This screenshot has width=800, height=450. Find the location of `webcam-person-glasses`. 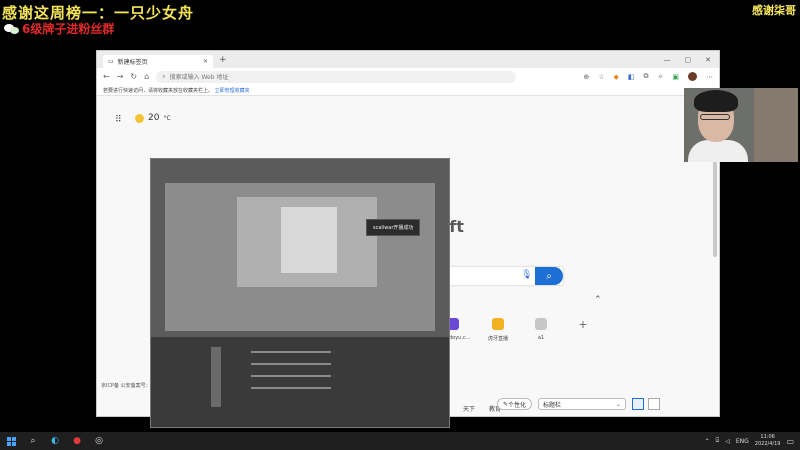

webcam-person-glasses is located at coordinates (715, 117).